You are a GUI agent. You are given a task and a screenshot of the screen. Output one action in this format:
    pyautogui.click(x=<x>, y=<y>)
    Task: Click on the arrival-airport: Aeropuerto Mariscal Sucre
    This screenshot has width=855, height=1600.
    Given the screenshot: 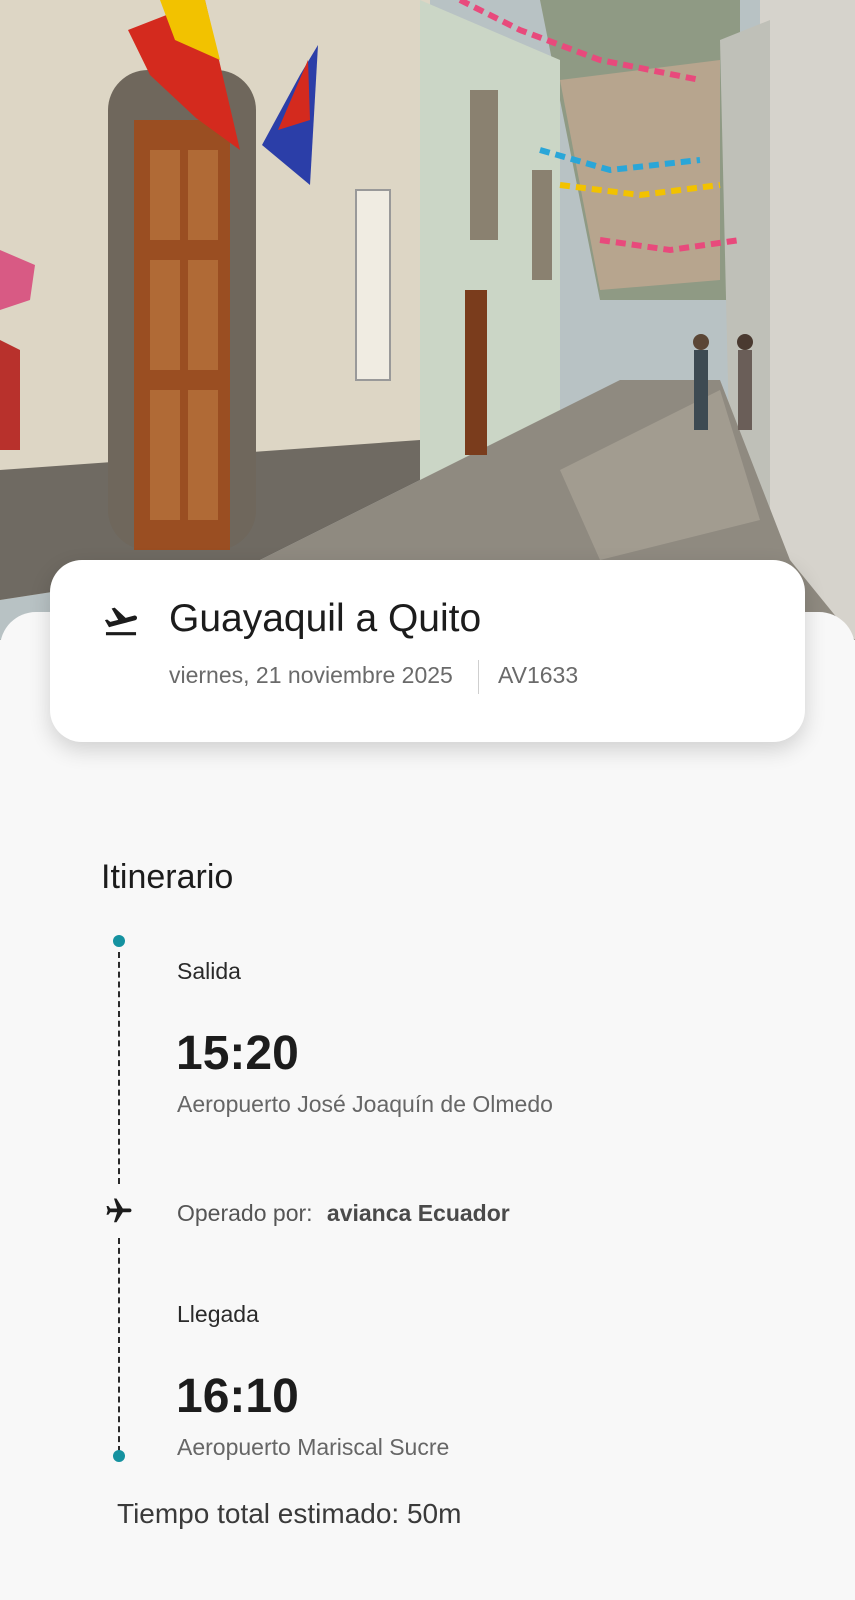 What is the action you would take?
    pyautogui.click(x=313, y=1447)
    